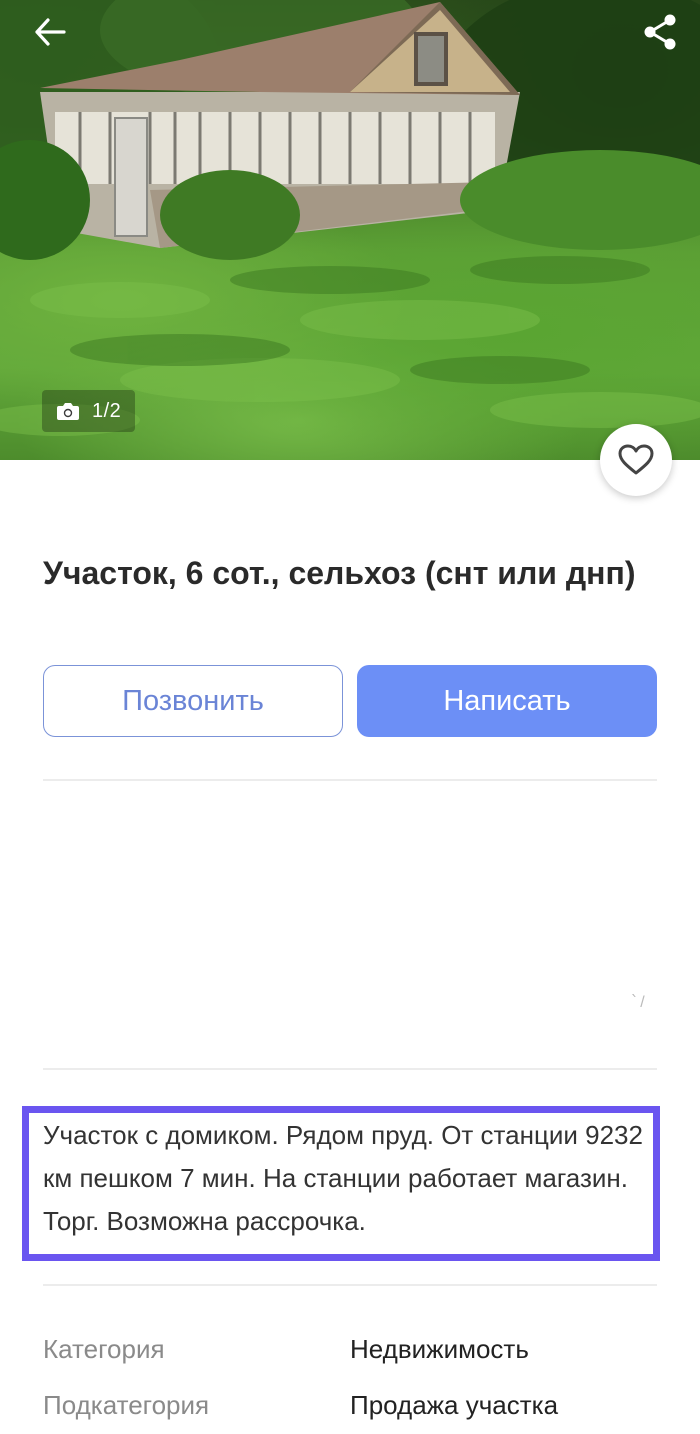 This screenshot has height=1434, width=700. I want to click on faint-glyph: ՝ /, so click(638, 1002).